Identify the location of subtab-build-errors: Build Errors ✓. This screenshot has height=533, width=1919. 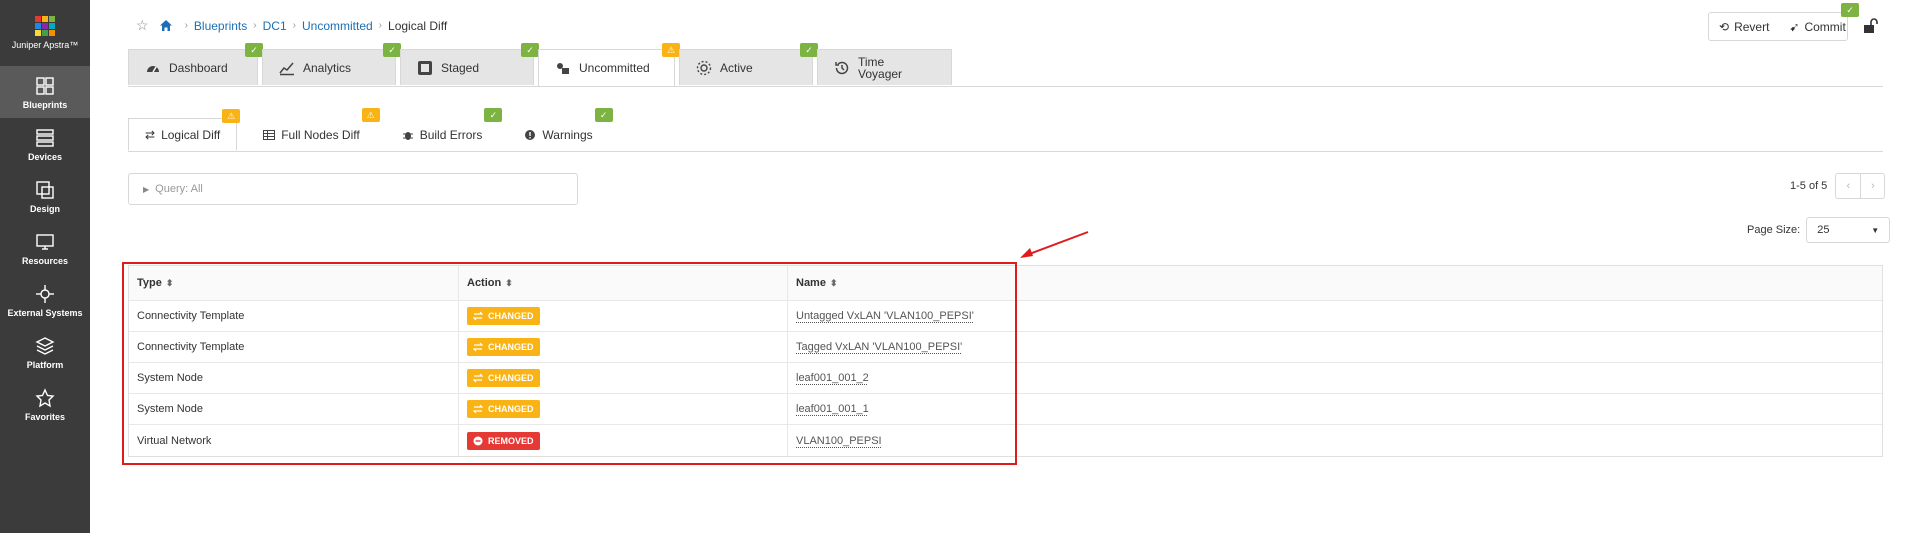
(444, 129).